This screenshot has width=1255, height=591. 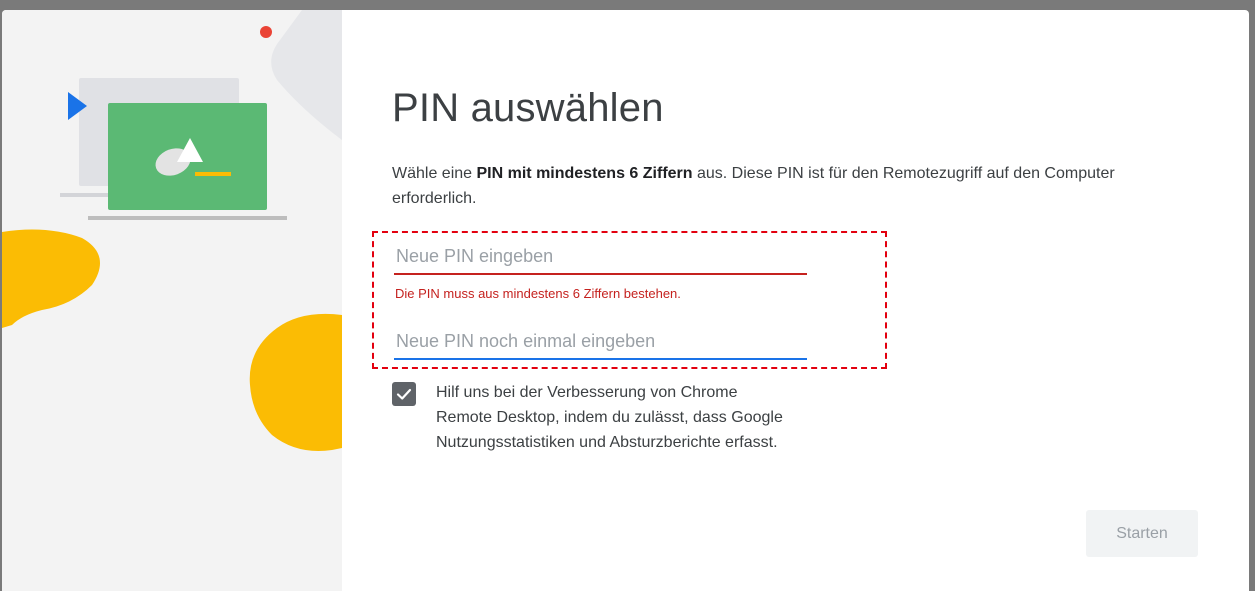 What do you see at coordinates (51, 278) in the screenshot?
I see `yellow-blob-icon` at bounding box center [51, 278].